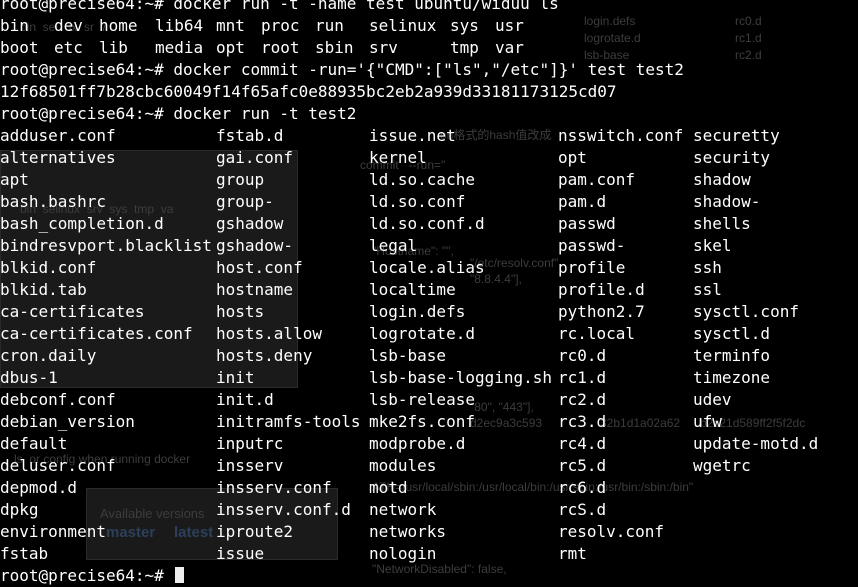  Describe the element at coordinates (422, 179) in the screenshot. I see `file-entry: ld.so.cache` at that location.